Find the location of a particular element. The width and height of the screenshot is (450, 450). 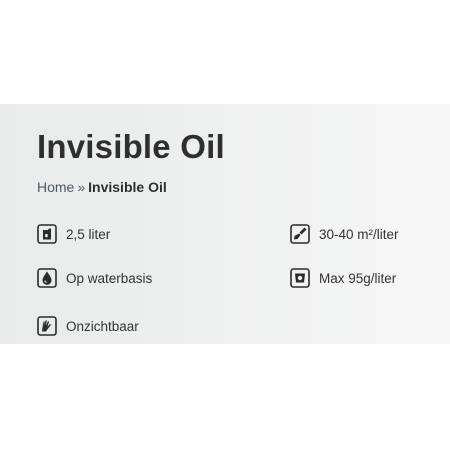

spec-voc-label: Max 95g/liter is located at coordinates (358, 278).